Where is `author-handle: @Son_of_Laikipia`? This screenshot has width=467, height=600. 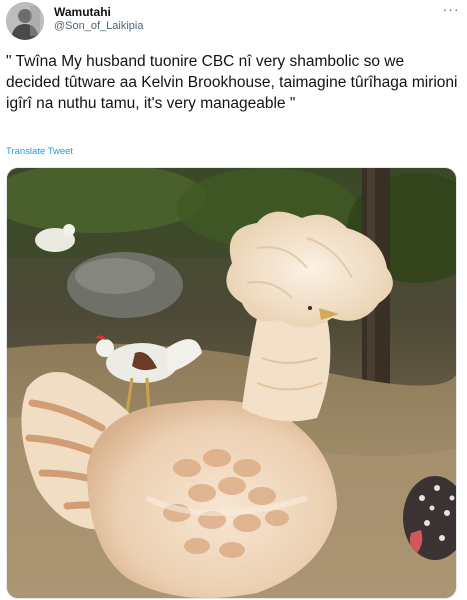
author-handle: @Son_of_Laikipia is located at coordinates (98, 26).